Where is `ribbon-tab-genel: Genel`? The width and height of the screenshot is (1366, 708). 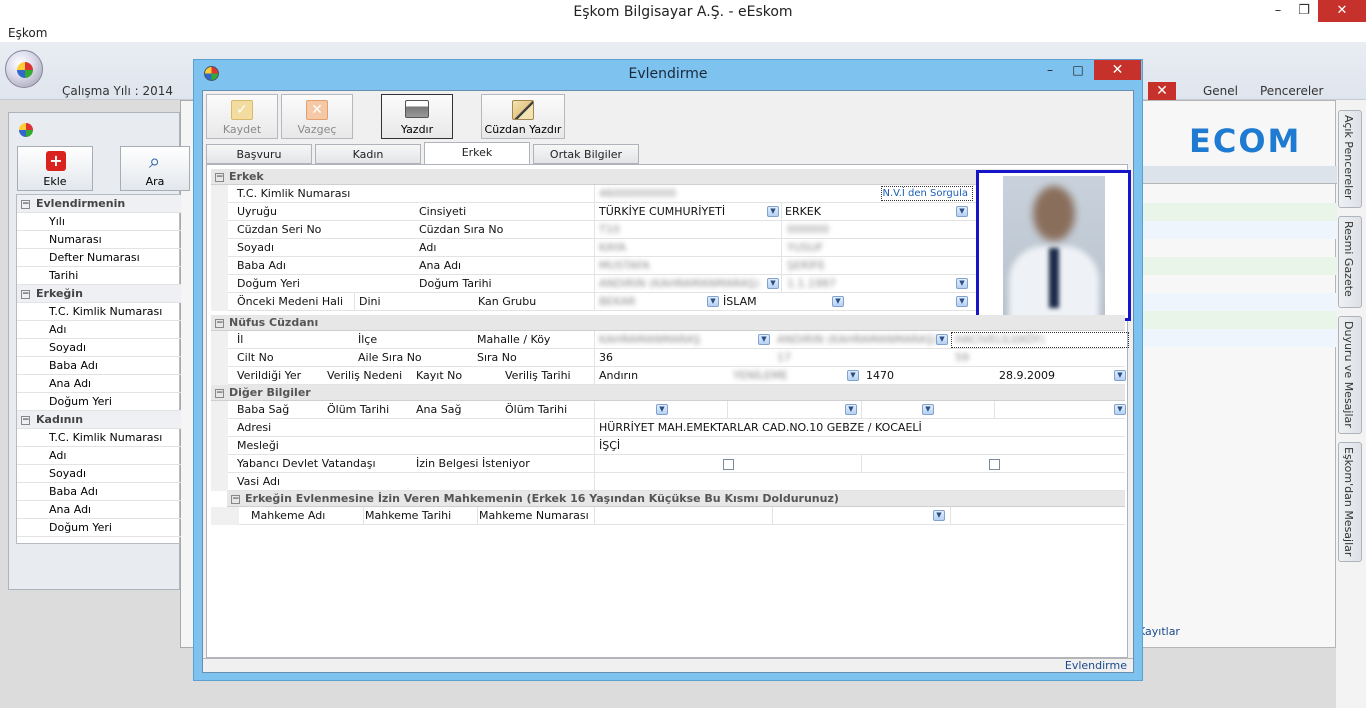 ribbon-tab-genel: Genel is located at coordinates (1220, 91).